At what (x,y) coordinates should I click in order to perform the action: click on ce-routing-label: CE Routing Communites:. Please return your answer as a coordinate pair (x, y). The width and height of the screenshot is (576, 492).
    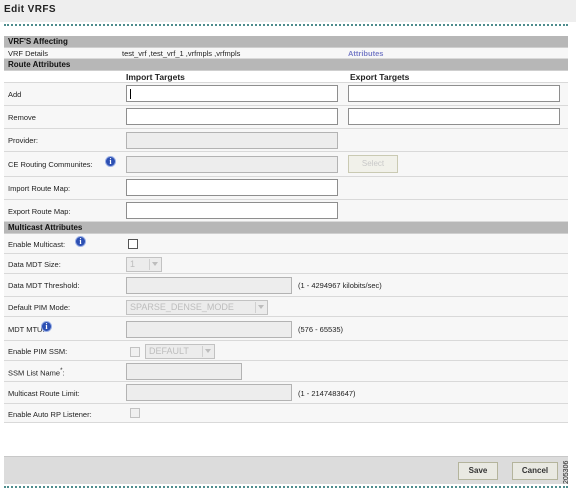
    Looking at the image, I should click on (50, 164).